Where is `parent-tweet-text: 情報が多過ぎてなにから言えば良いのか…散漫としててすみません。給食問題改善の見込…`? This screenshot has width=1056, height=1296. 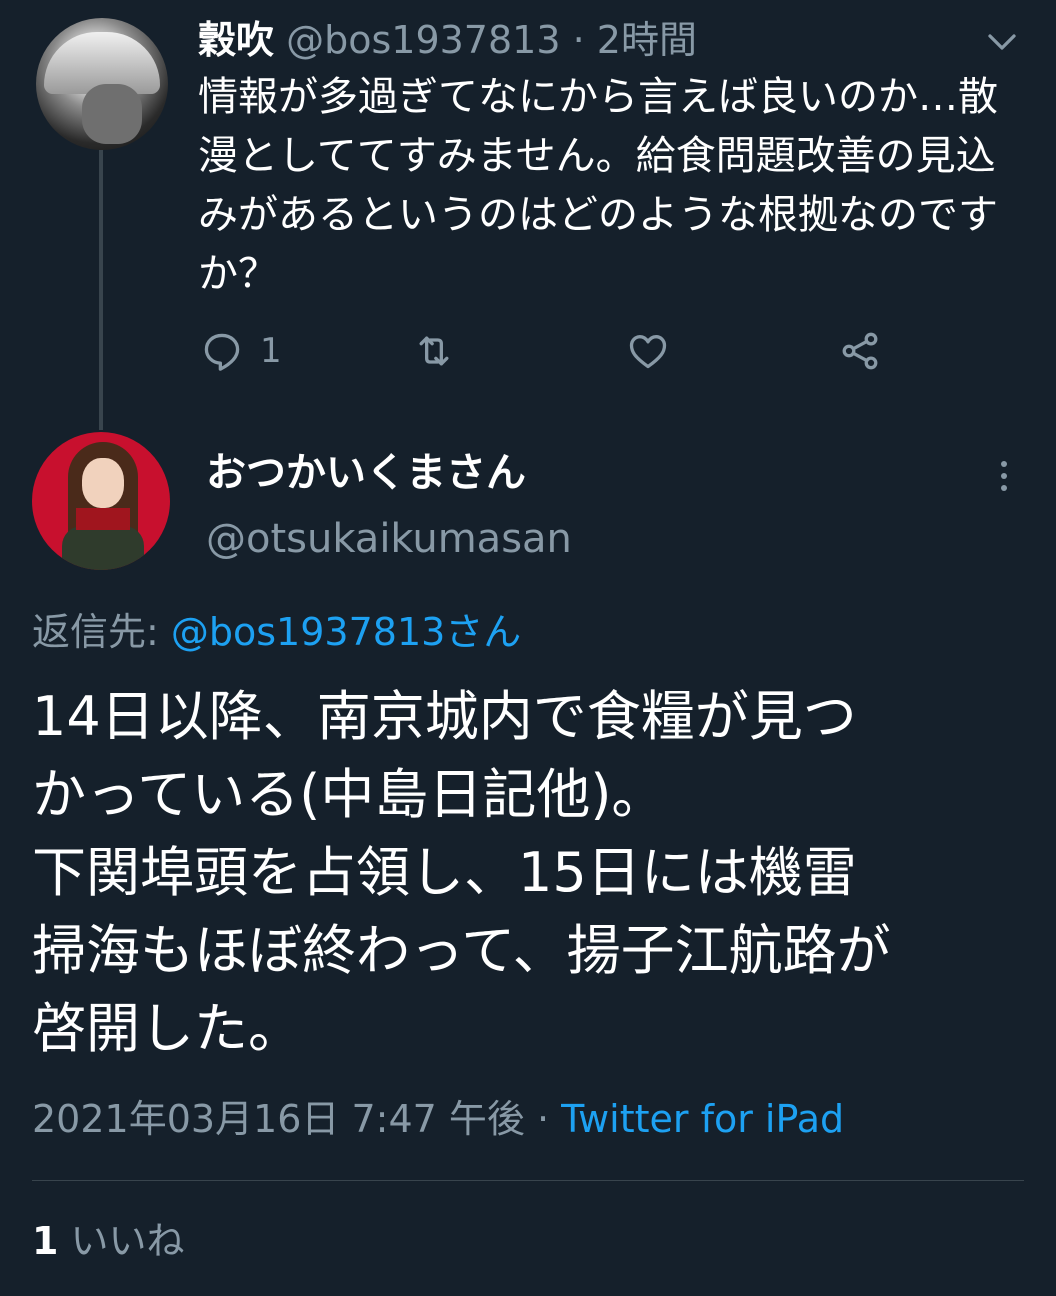 parent-tweet-text: 情報が多過ぎてなにから言えば良いのか…散漫としててすみません。給食問題改善の見込… is located at coordinates (598, 185).